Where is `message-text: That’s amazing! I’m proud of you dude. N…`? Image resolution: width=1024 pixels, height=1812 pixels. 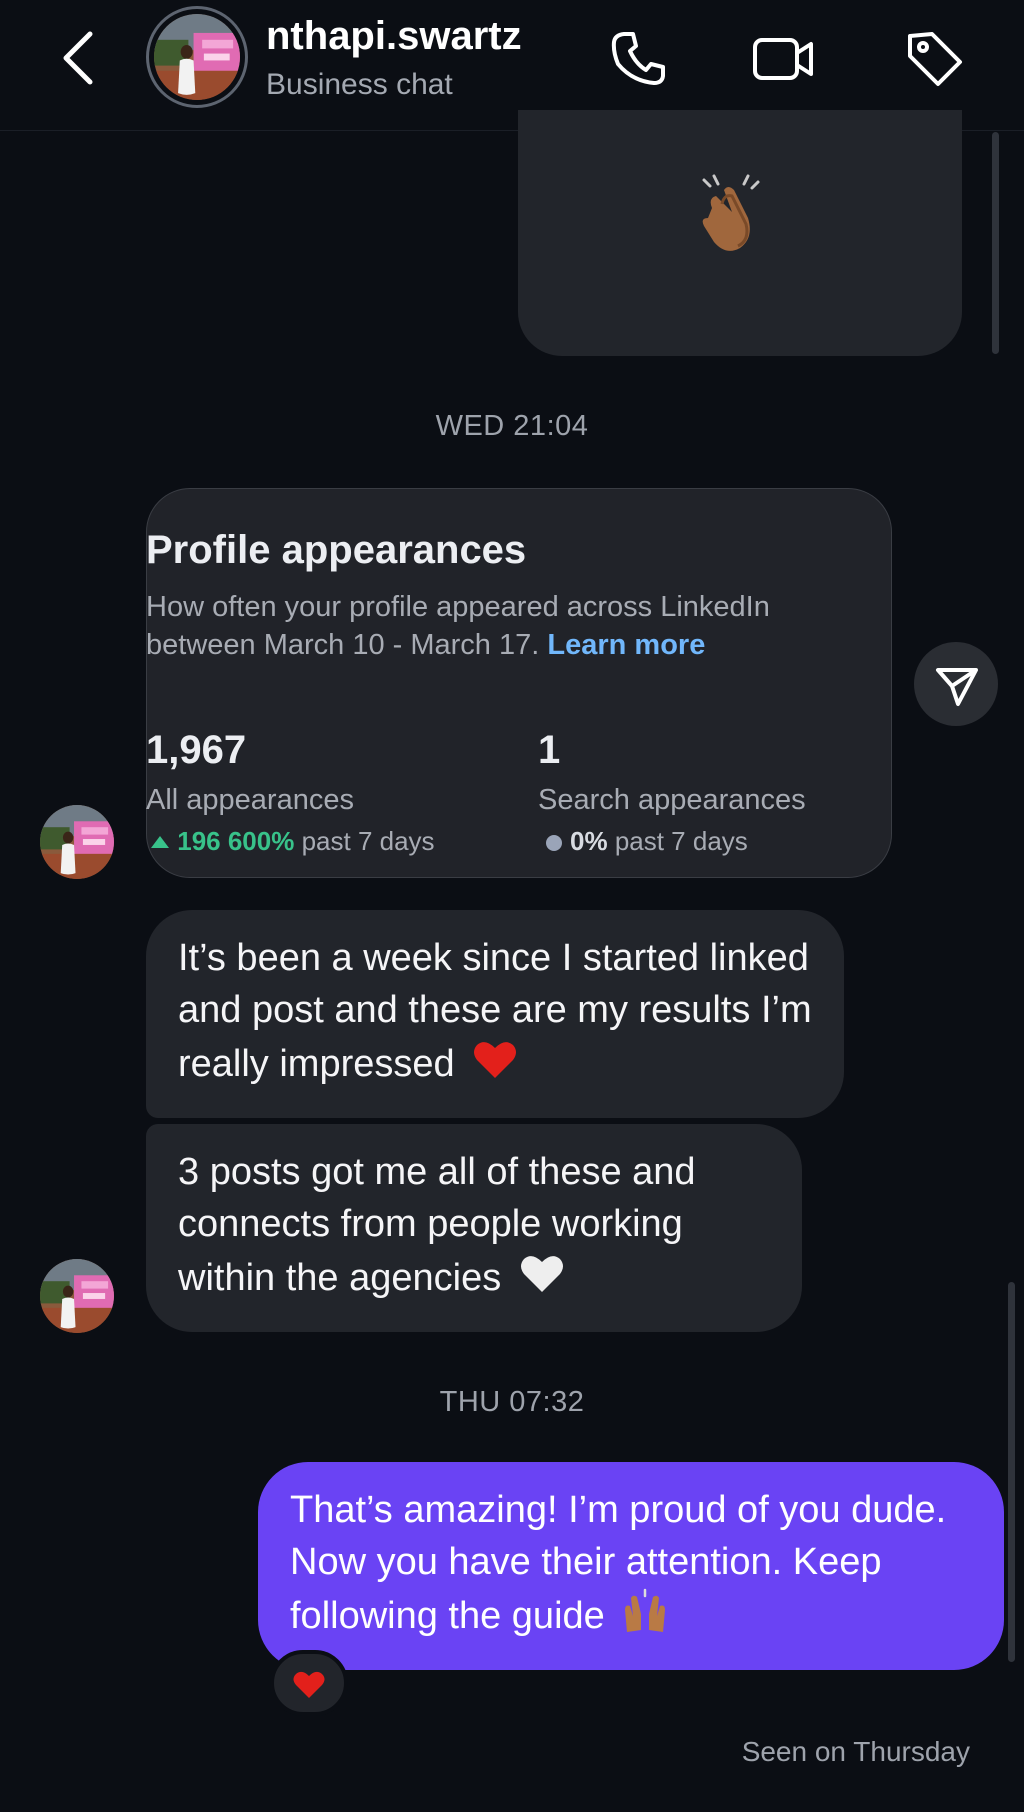 message-text: That’s amazing! I’m proud of you dude. N… is located at coordinates (618, 1563).